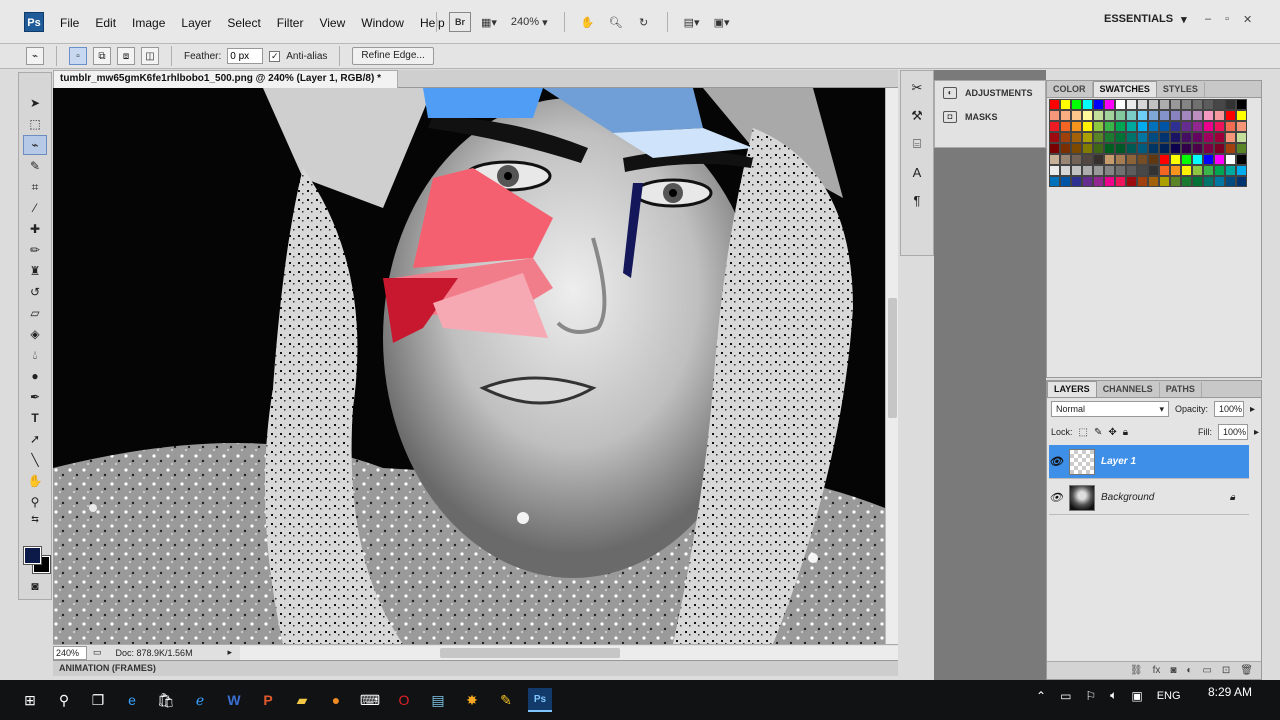 The image size is (1280, 720). I want to click on zoom-tool-icon: ⚲, so click(35, 502).